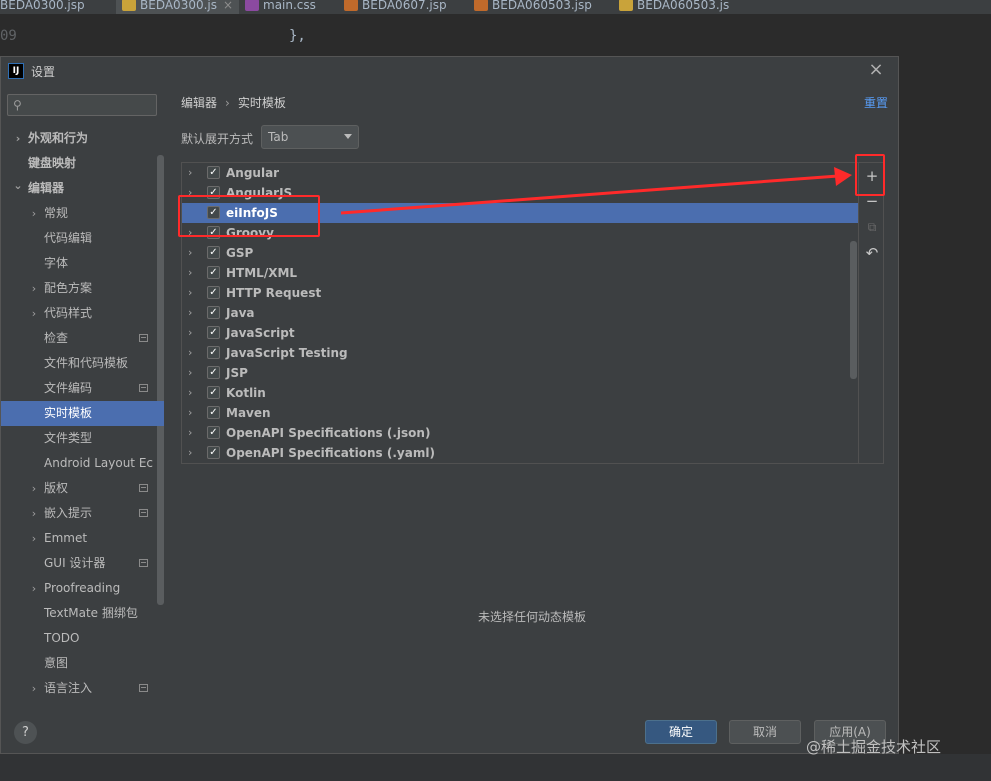  Describe the element at coordinates (874, 747) in the screenshot. I see `watermark: @稀土掘金技术社区` at that location.